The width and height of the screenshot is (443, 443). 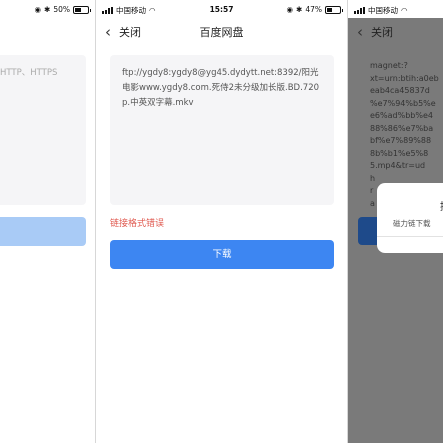 I want to click on battery-percent: 47%, so click(x=313, y=9).